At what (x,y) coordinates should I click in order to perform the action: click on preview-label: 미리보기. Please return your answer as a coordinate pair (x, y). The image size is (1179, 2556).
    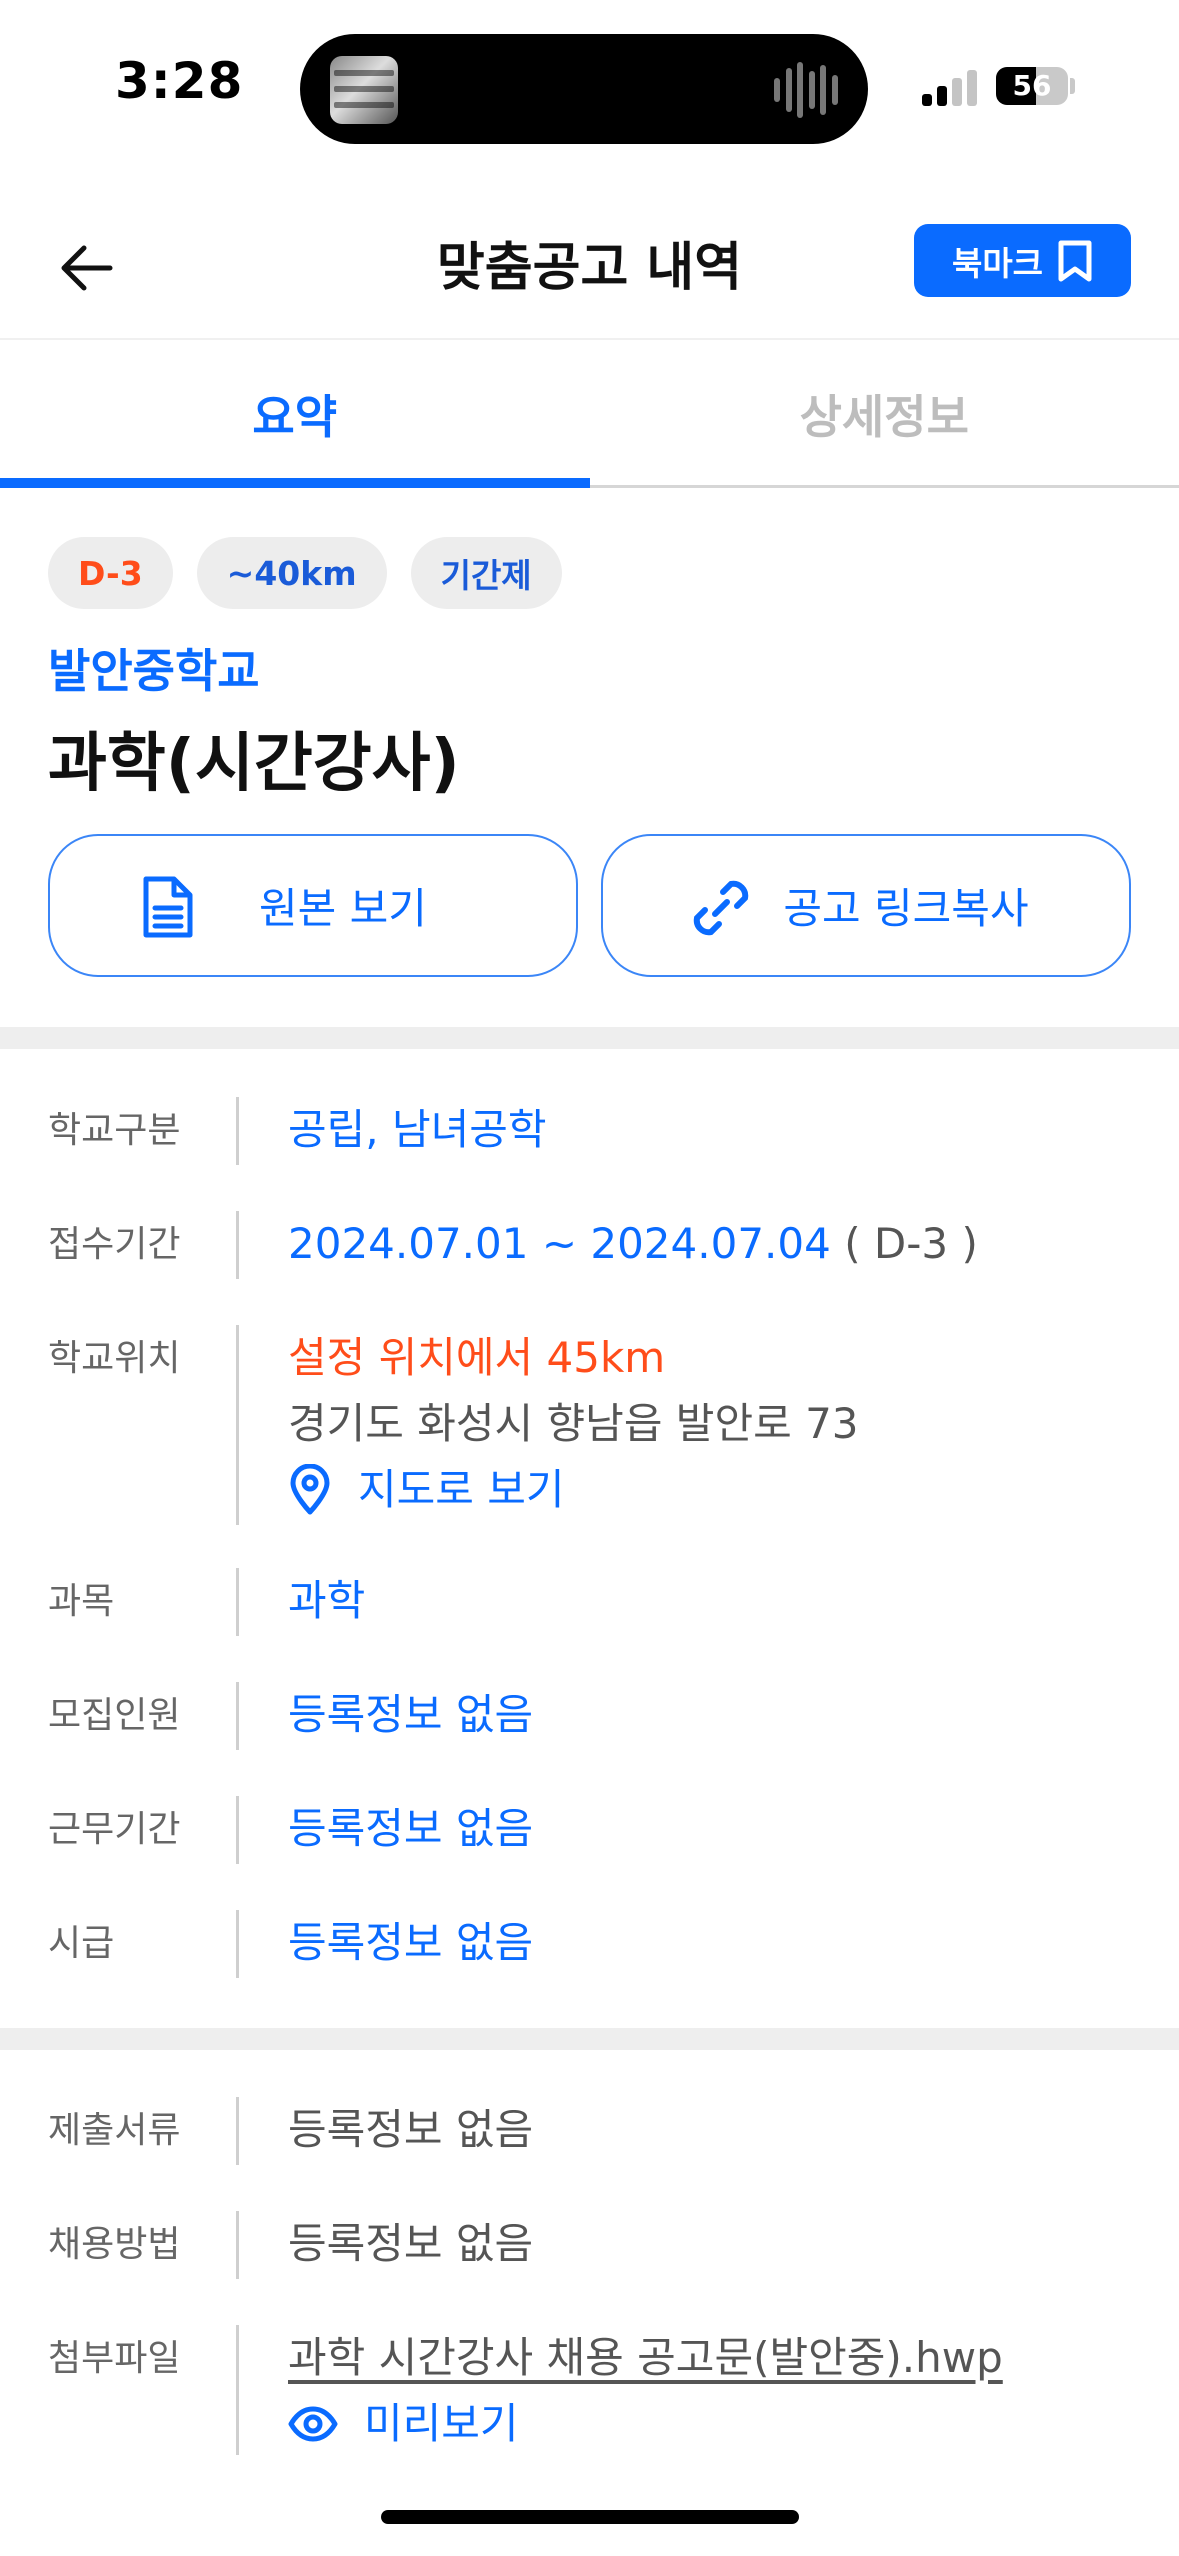
    Looking at the image, I should click on (441, 2423).